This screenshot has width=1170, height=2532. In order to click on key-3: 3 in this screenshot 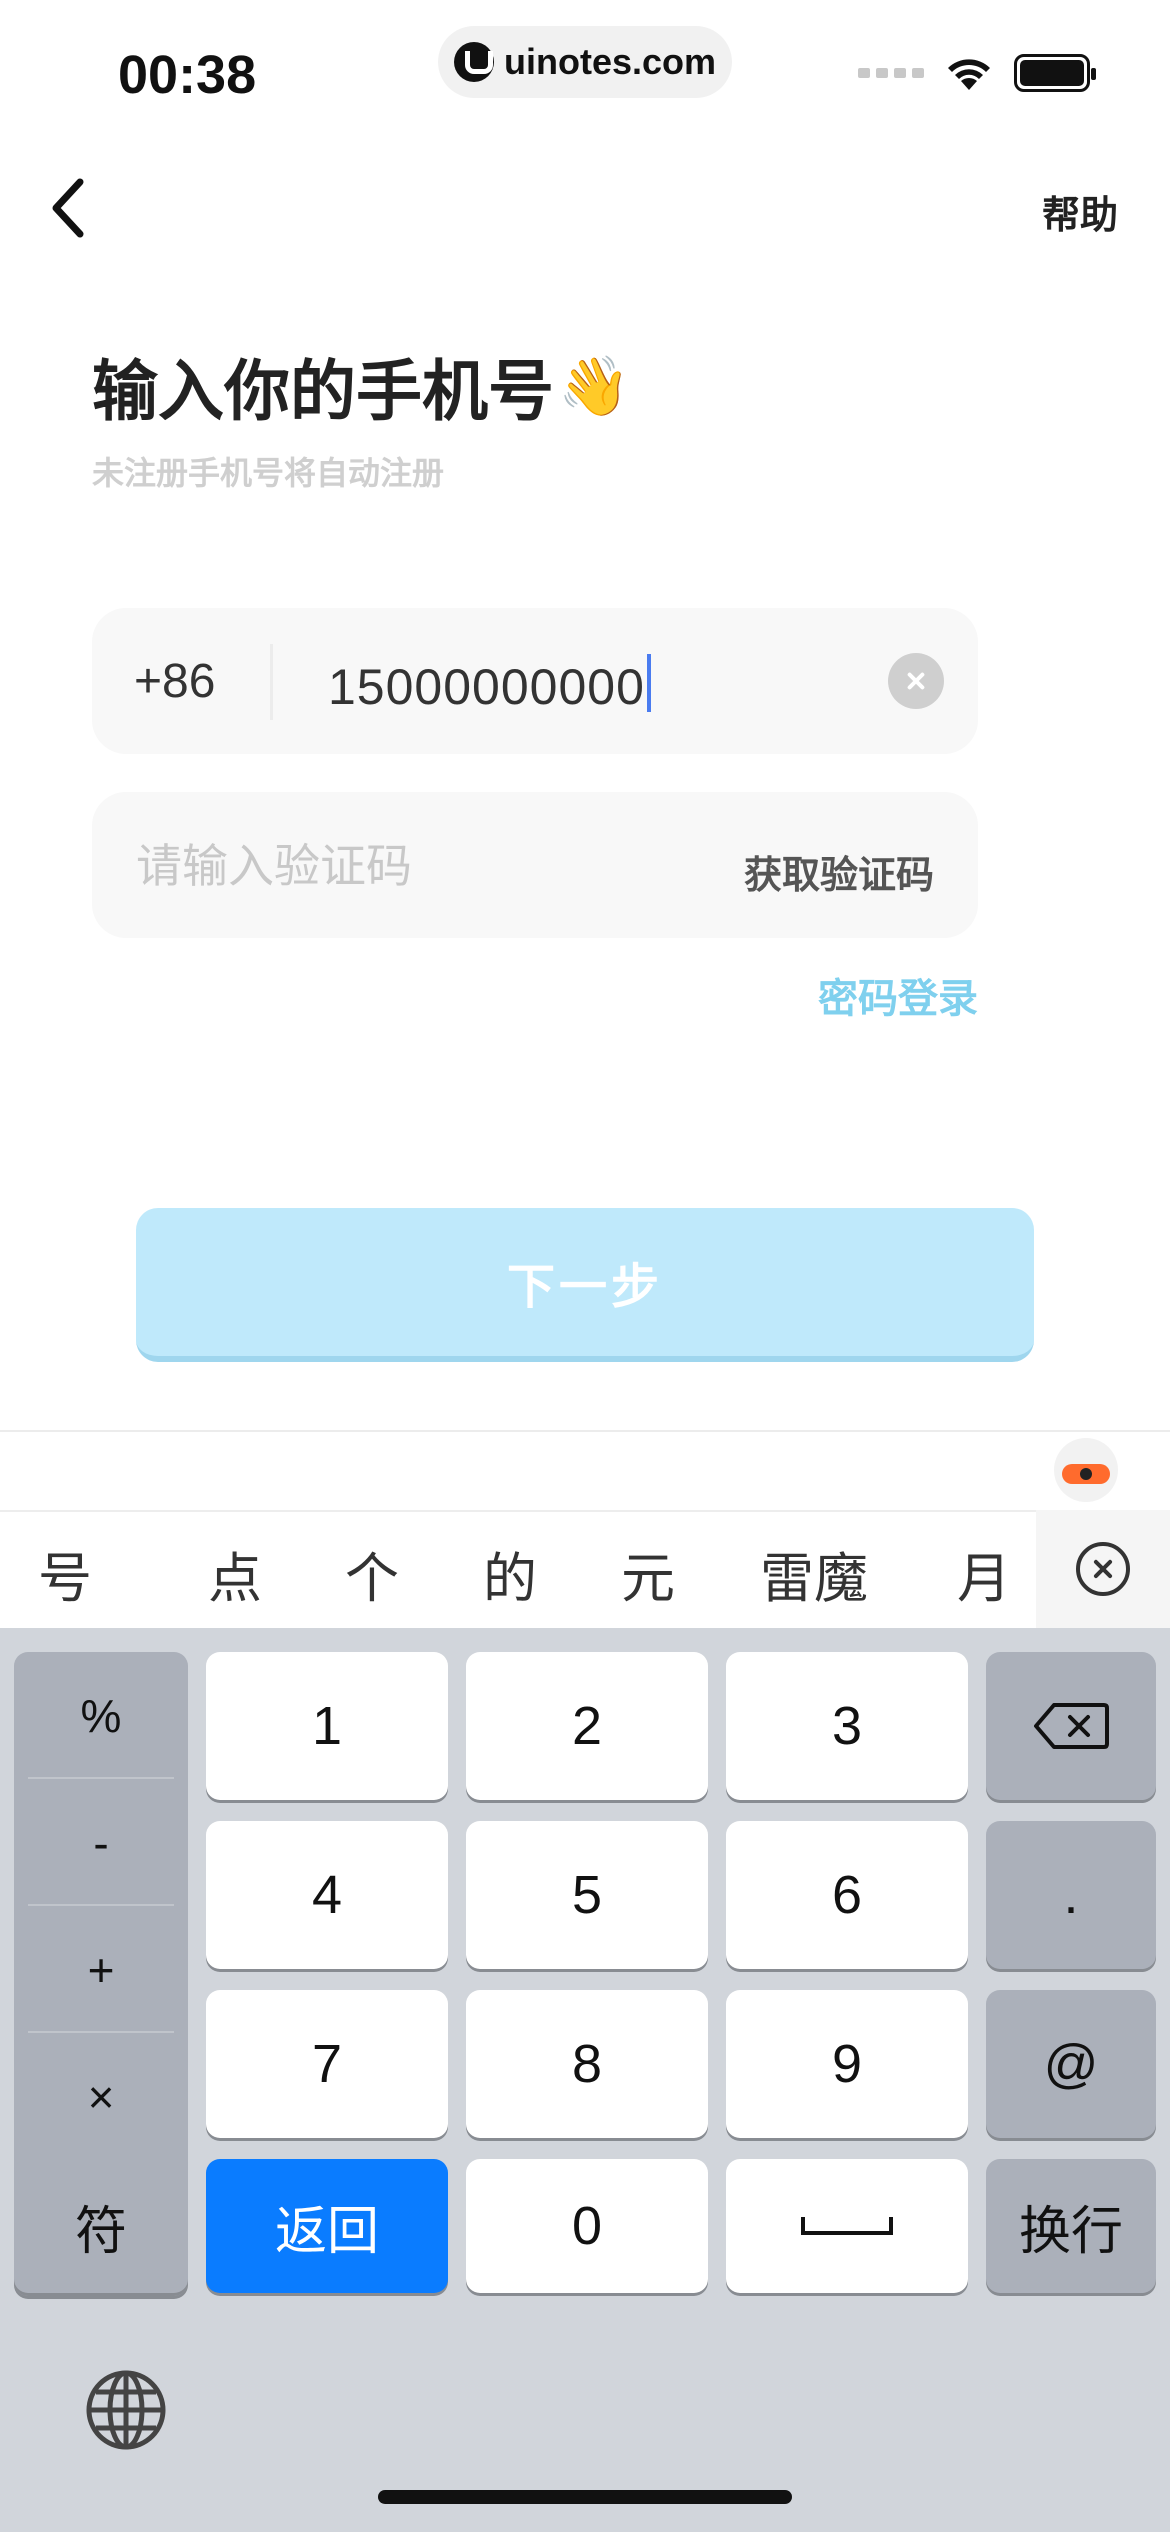, I will do `click(847, 1726)`.